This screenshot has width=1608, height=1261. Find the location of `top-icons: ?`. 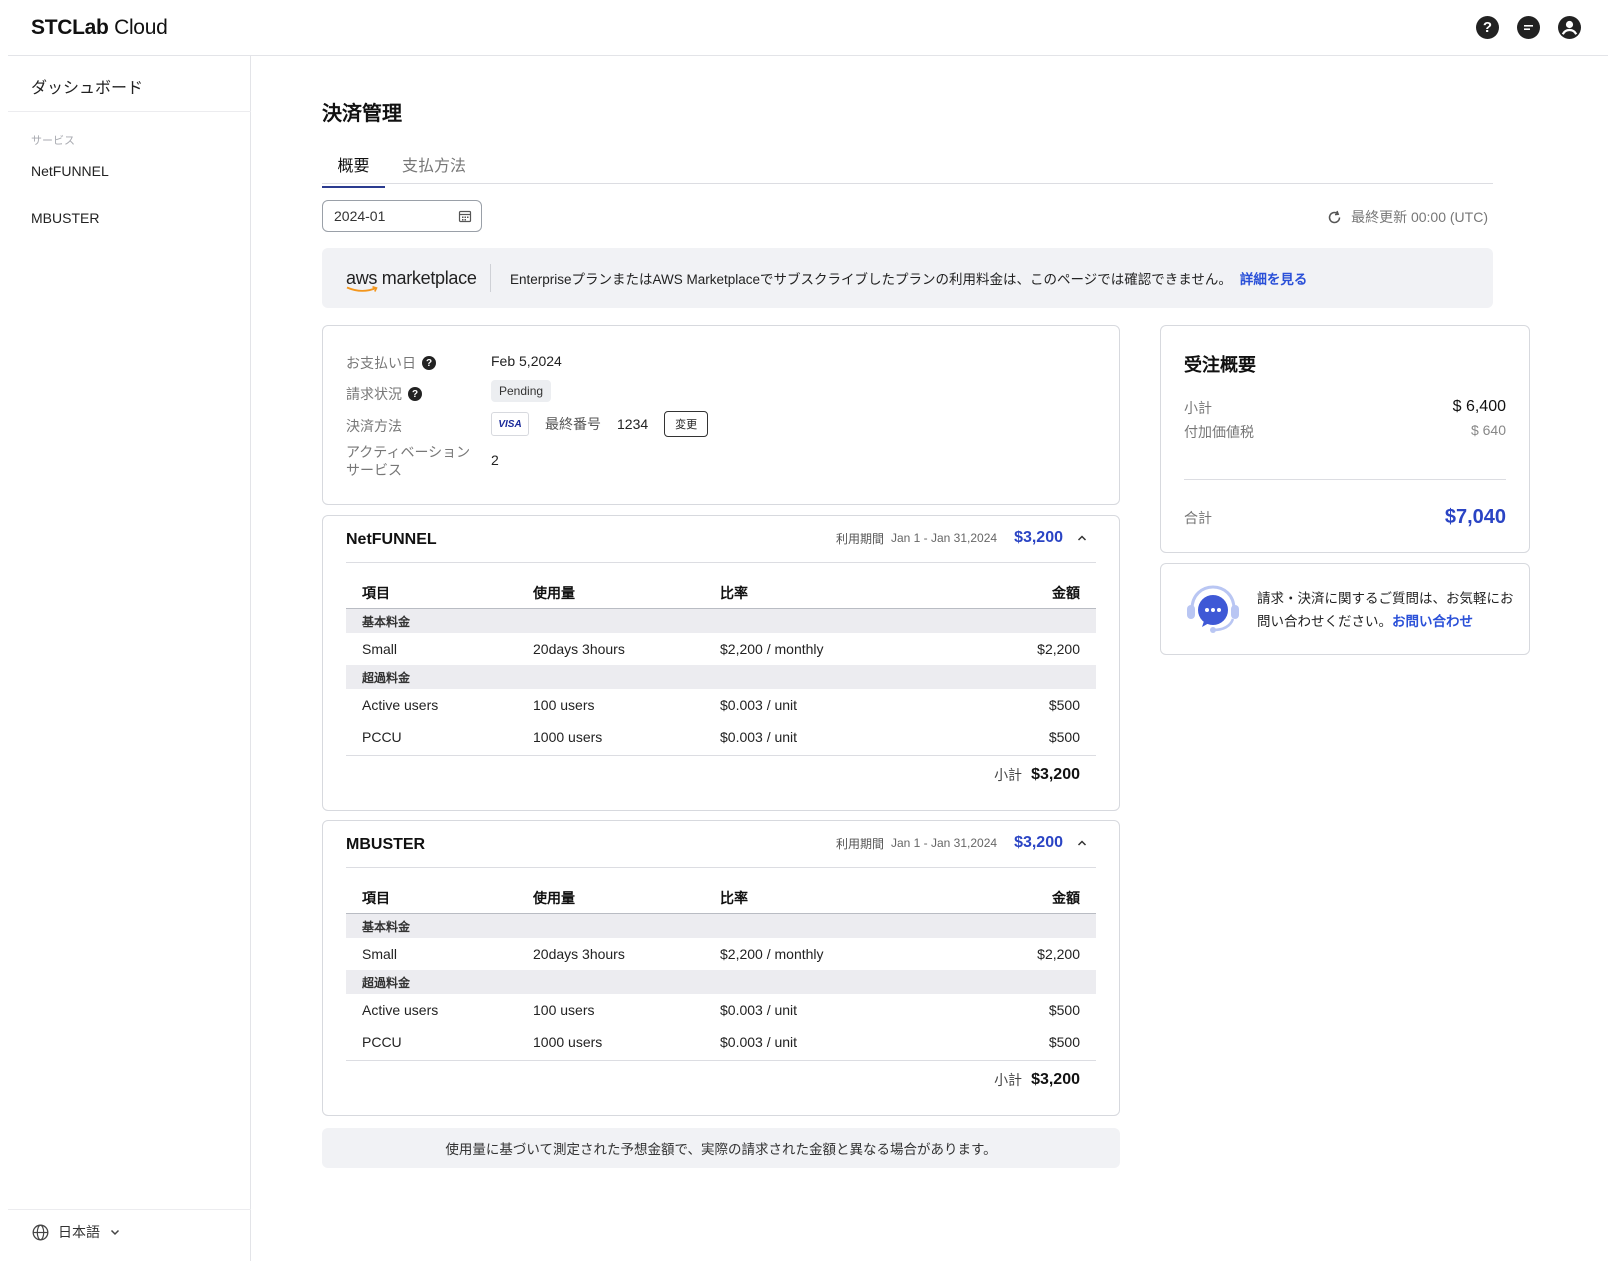

top-icons: ? is located at coordinates (1528, 27).